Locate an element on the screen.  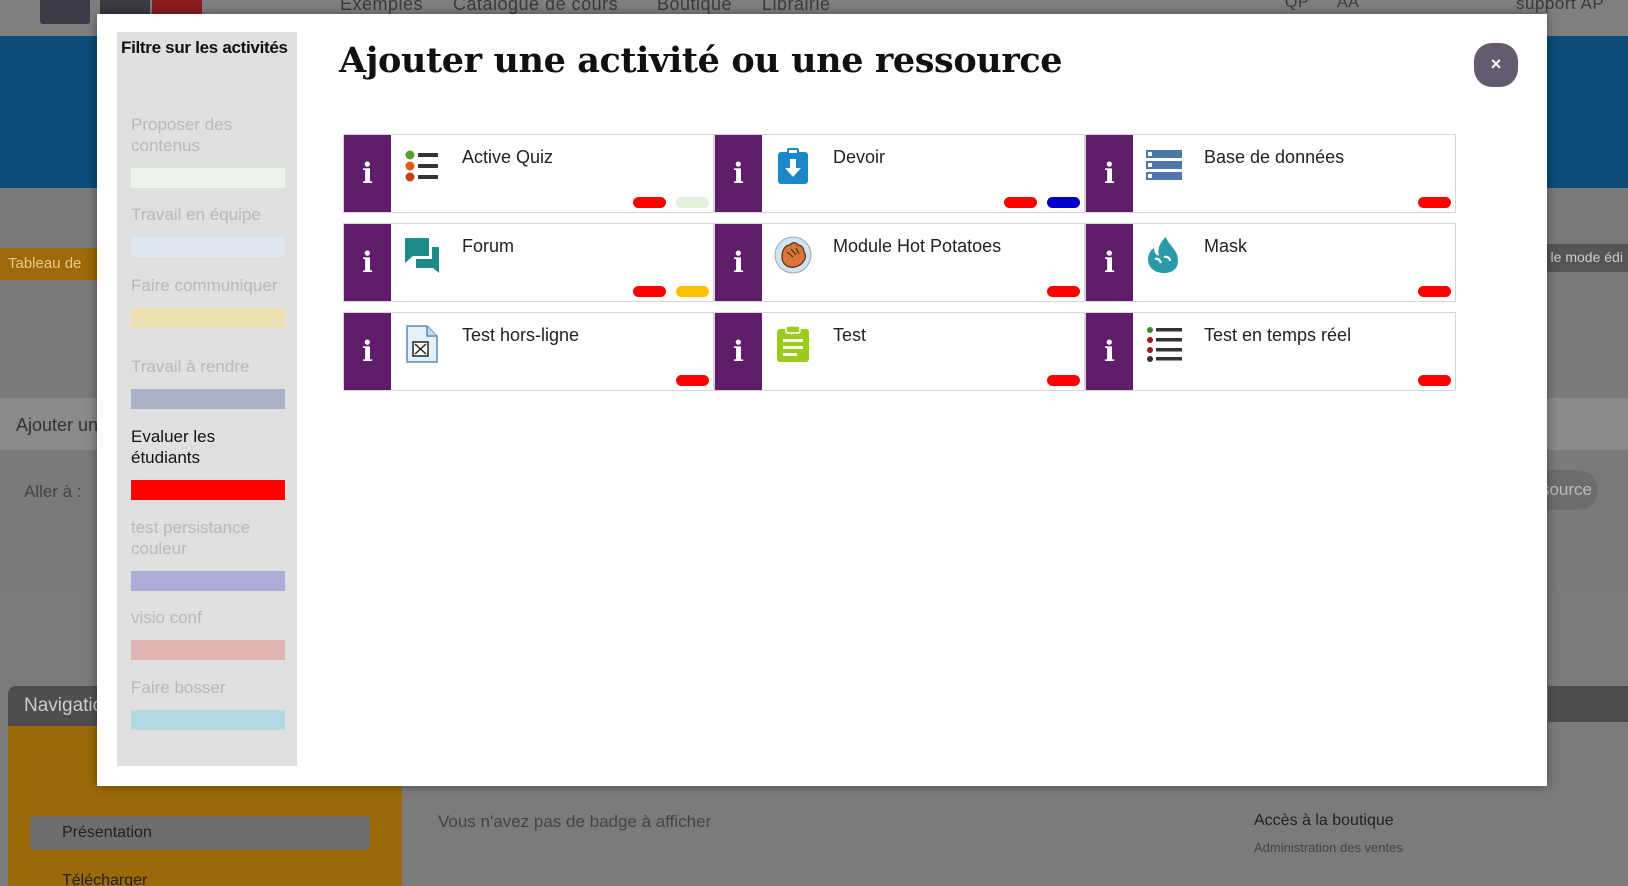
activity-card: i Module Hot Potatoes is located at coordinates (899, 262).